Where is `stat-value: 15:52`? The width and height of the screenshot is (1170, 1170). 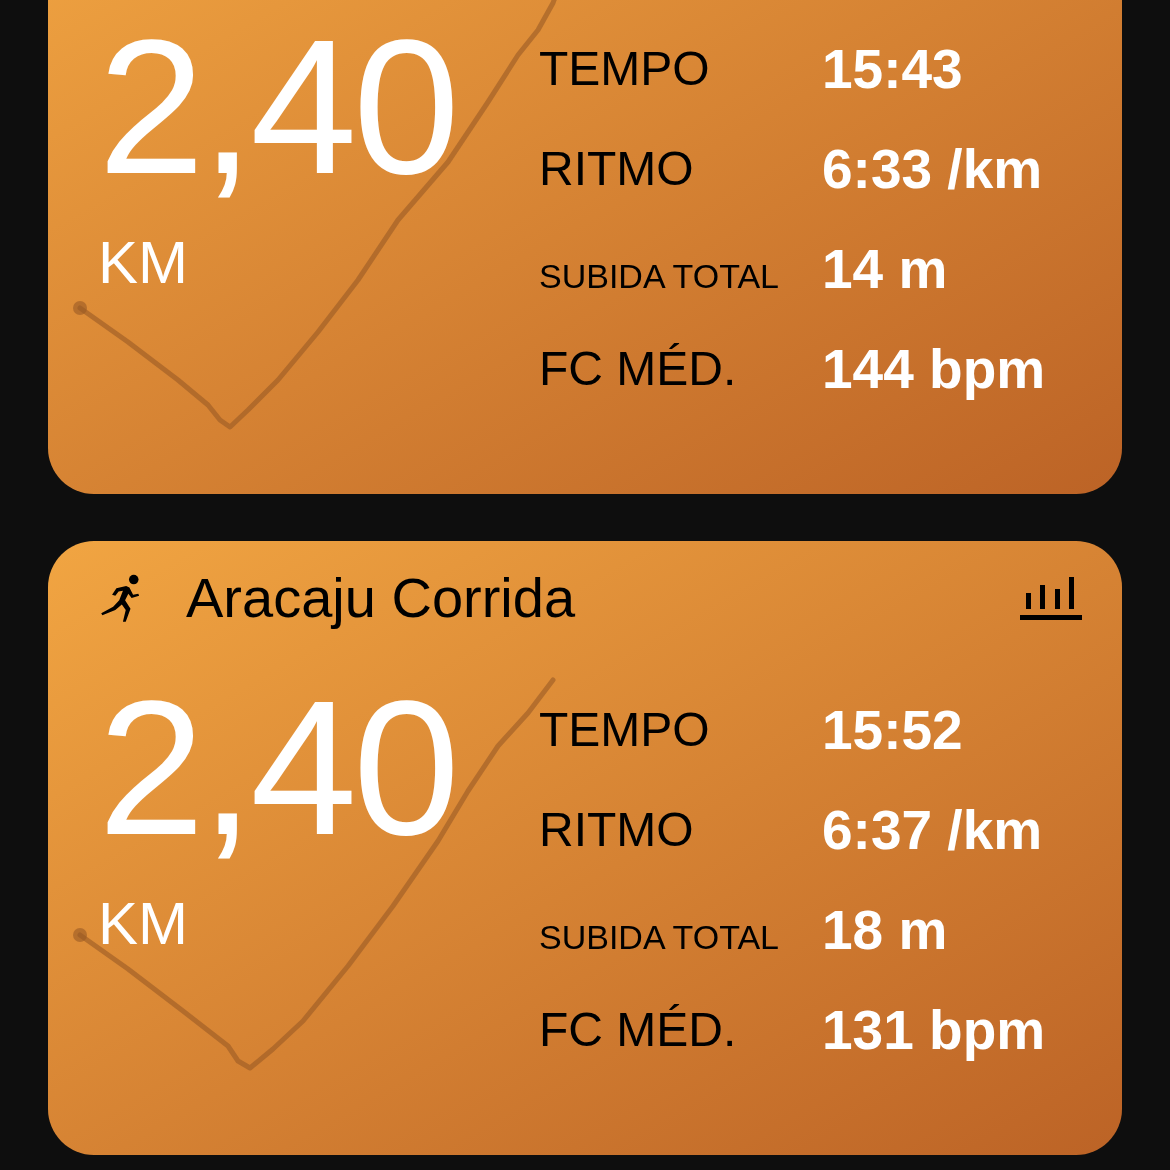 stat-value: 15:52 is located at coordinates (892, 730).